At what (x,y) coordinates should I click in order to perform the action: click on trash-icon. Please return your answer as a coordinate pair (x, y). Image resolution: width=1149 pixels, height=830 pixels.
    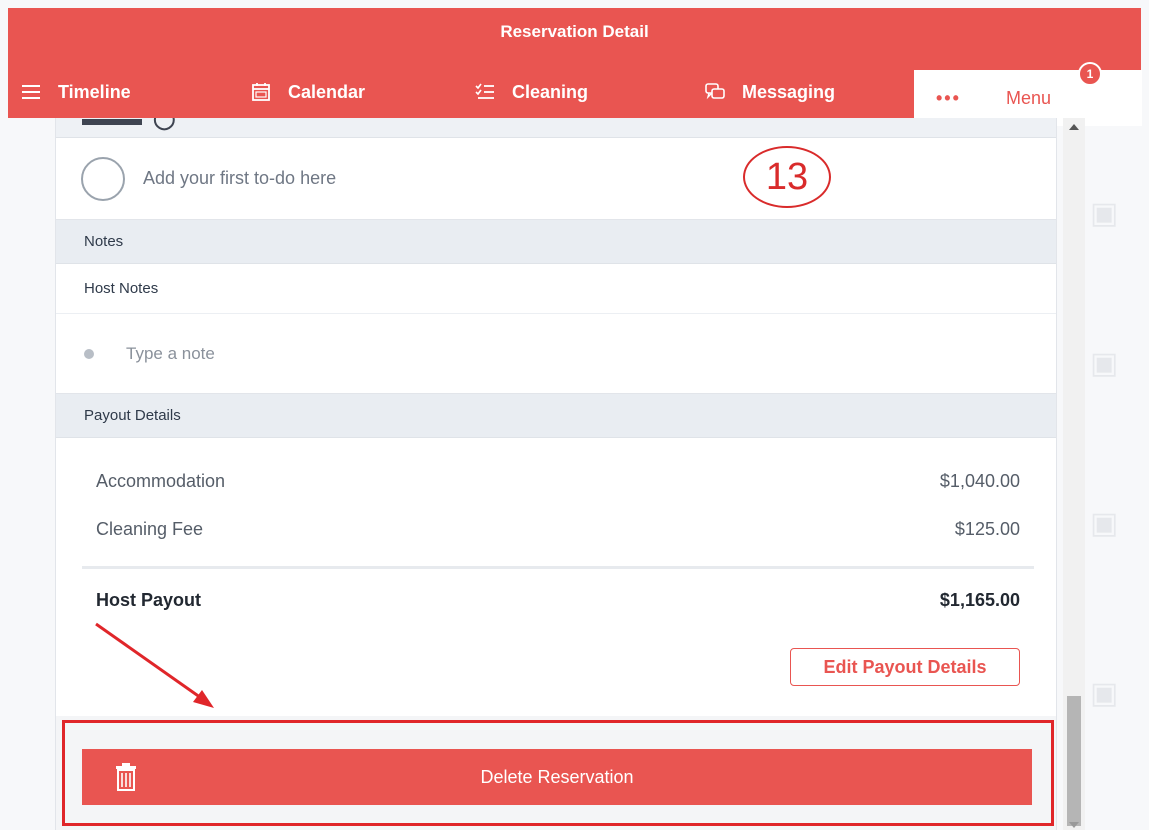
    Looking at the image, I should click on (126, 777).